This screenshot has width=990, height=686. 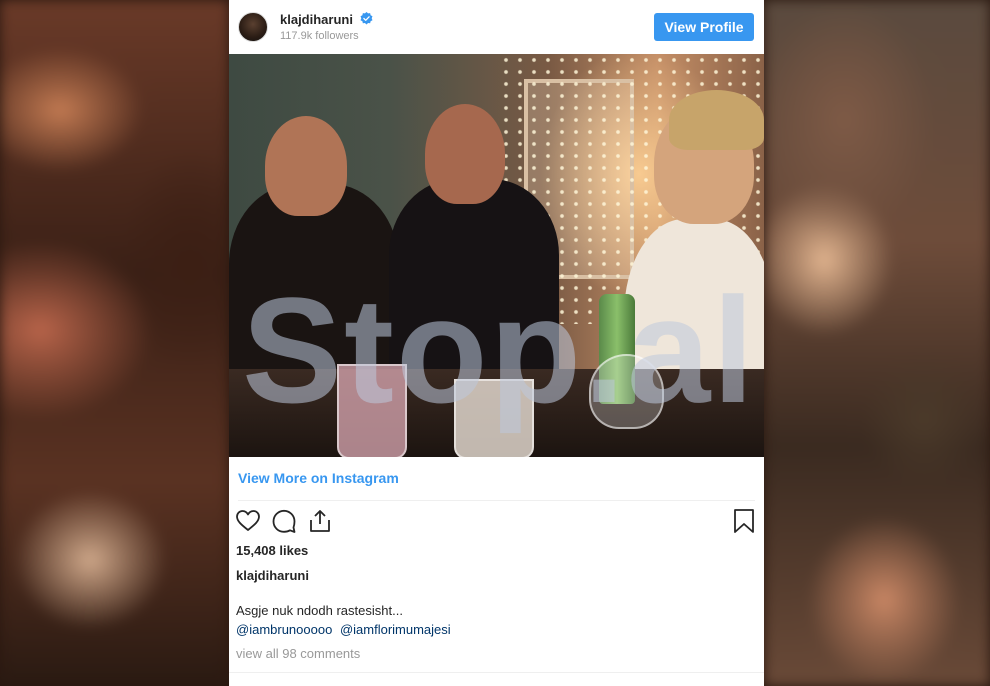 I want to click on heart-icon, so click(x=248, y=521).